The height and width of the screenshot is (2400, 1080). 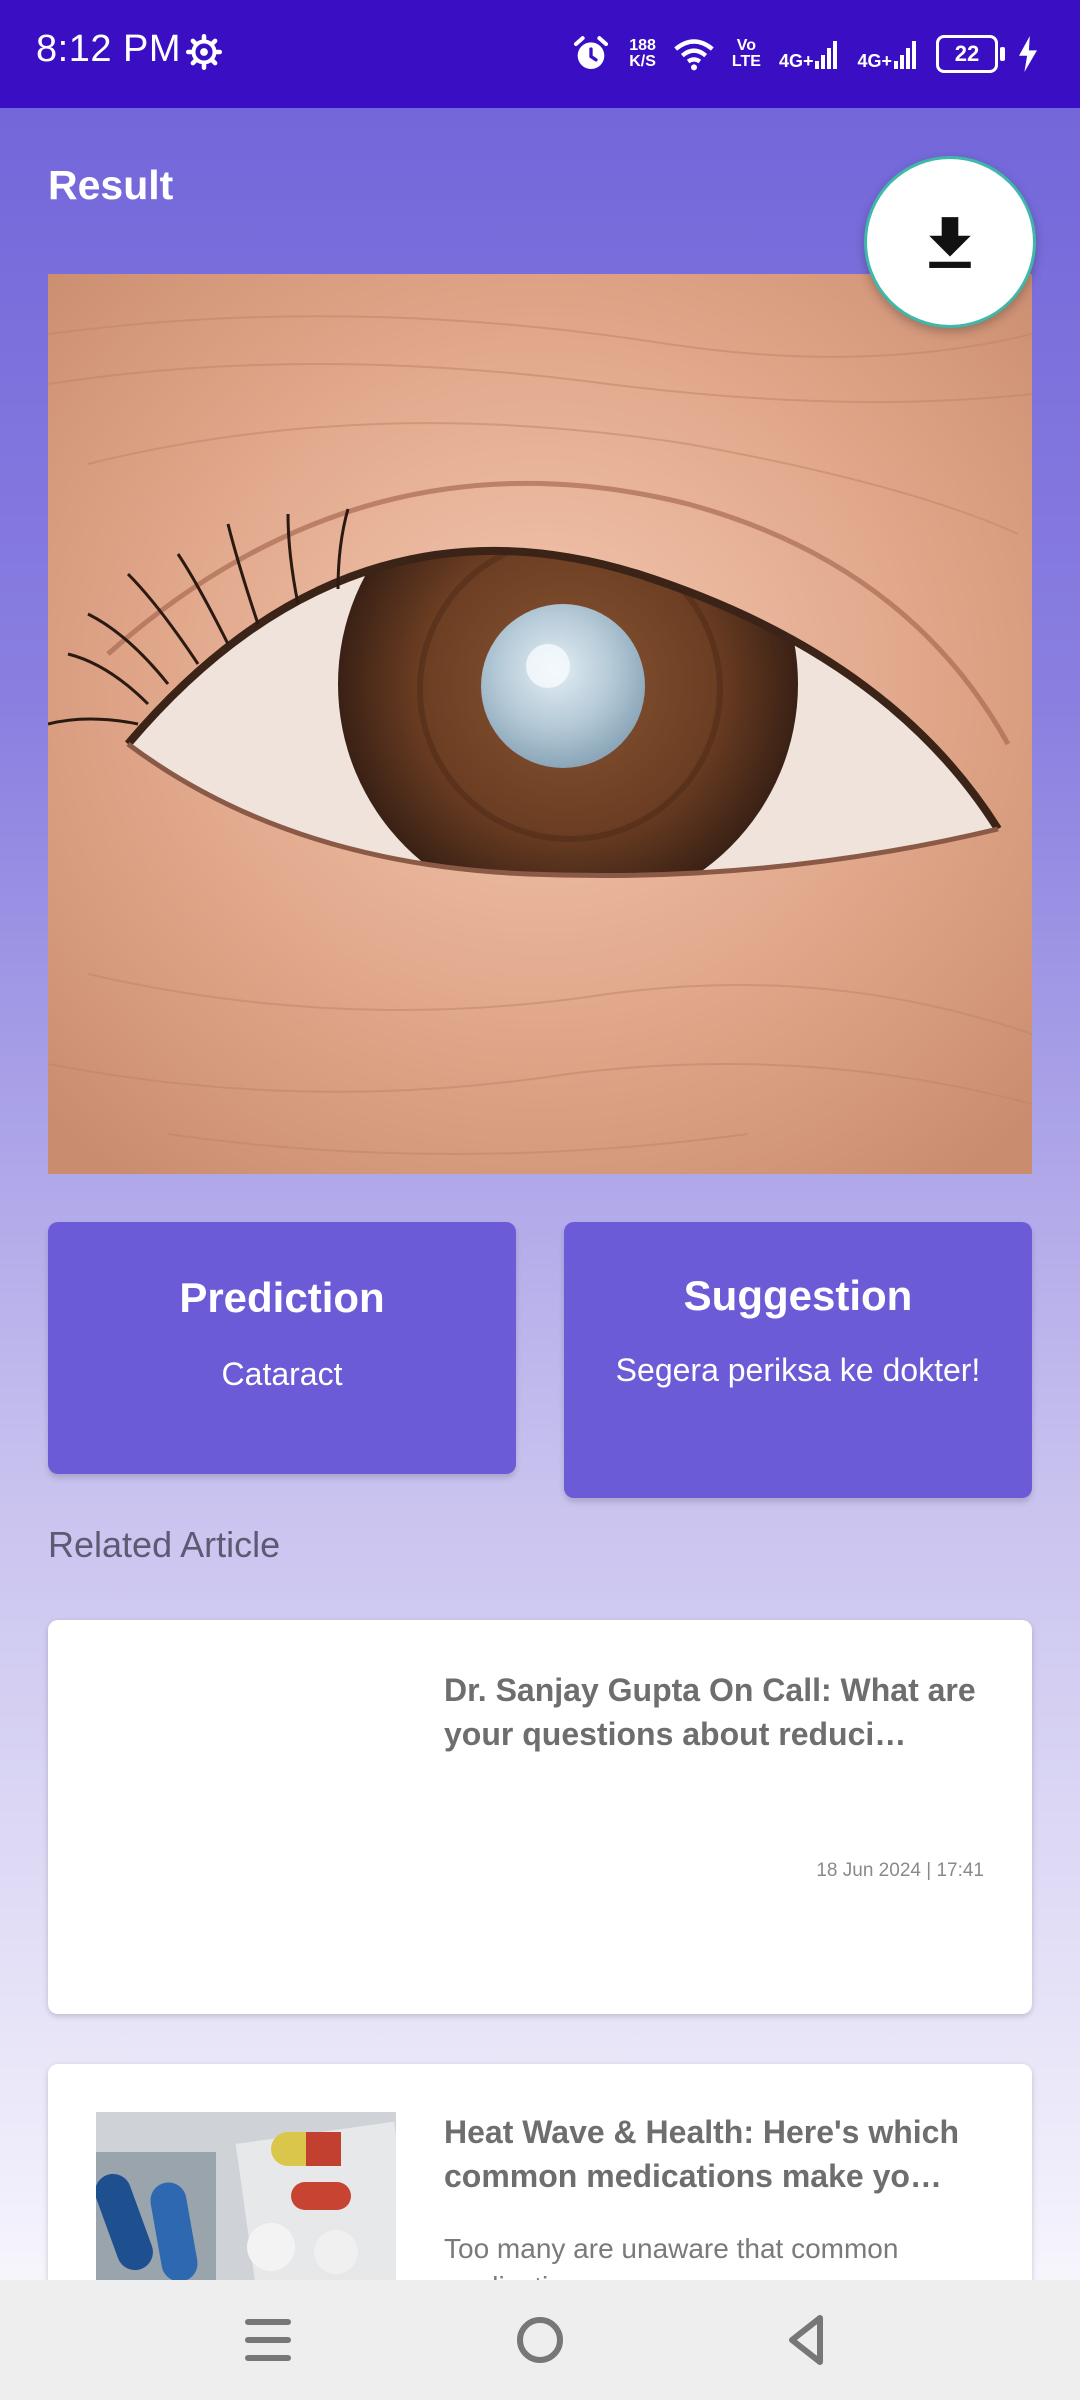 I want to click on suggestion-card: Suggestion Segera periksa ke dokter!, so click(x=798, y=1360).